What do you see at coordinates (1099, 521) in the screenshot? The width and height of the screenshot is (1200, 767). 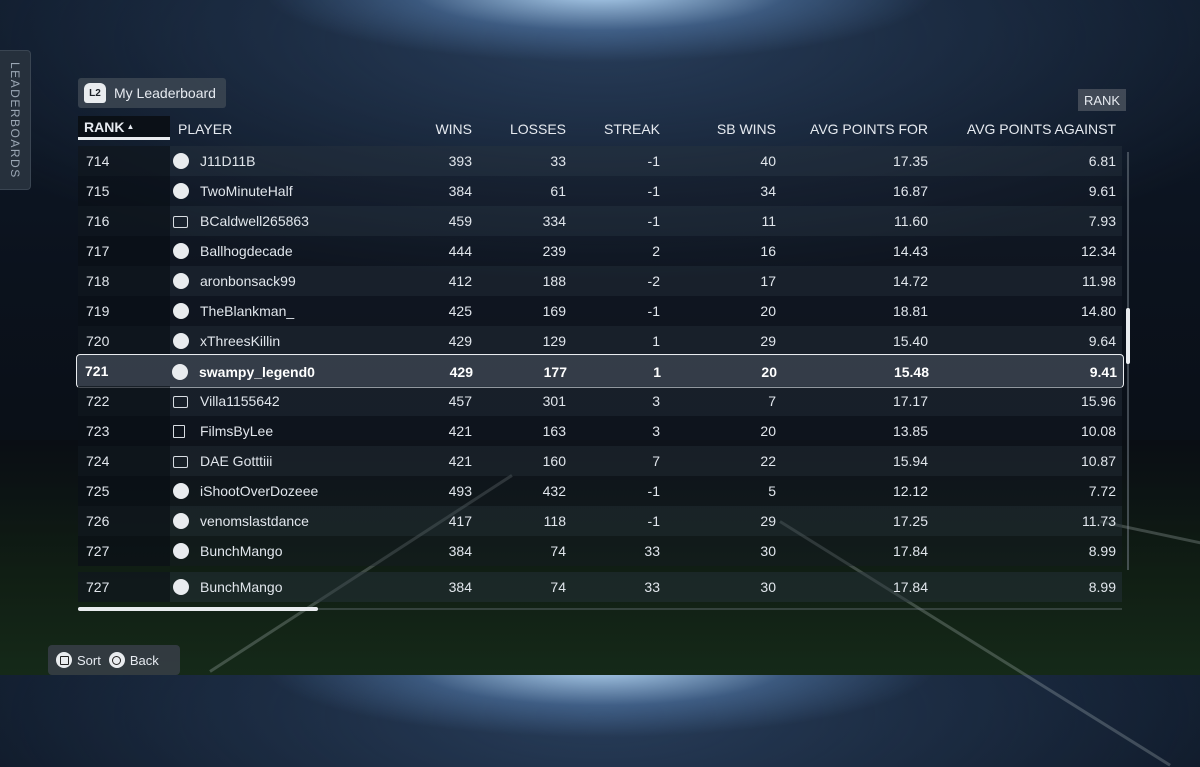 I see `avg-points-against-cell: 11.73` at bounding box center [1099, 521].